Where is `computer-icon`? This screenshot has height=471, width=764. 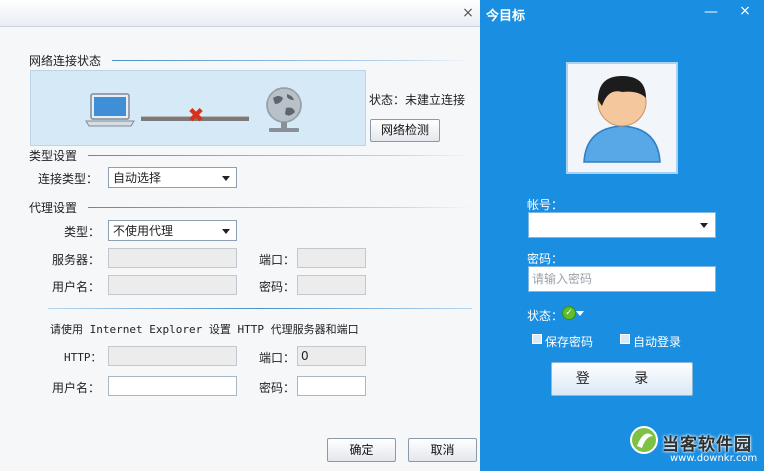 computer-icon is located at coordinates (110, 110).